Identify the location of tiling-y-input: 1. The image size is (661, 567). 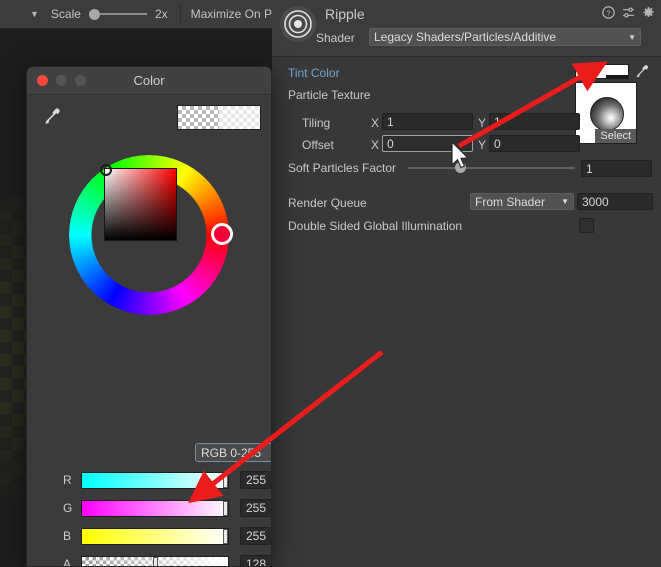
(534, 121).